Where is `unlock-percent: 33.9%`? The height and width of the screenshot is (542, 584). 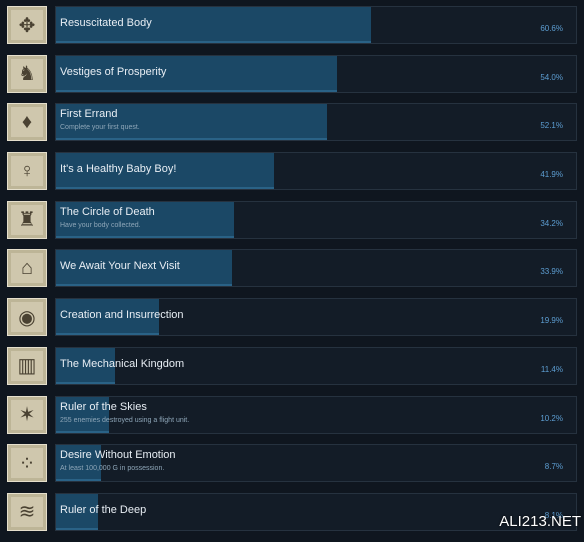
unlock-percent: 33.9% is located at coordinates (551, 272).